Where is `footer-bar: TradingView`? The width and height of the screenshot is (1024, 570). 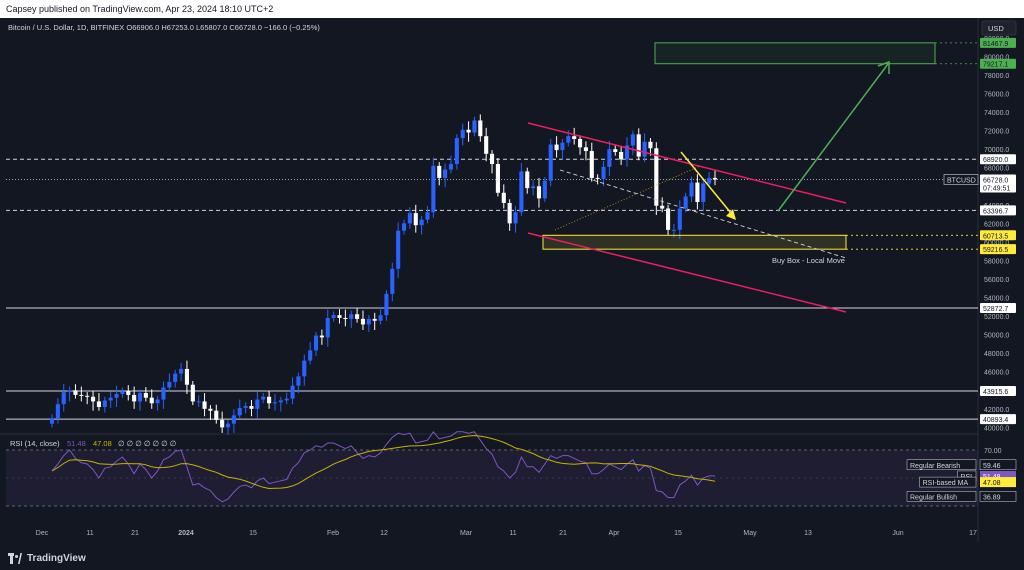 footer-bar: TradingView is located at coordinates (512, 559).